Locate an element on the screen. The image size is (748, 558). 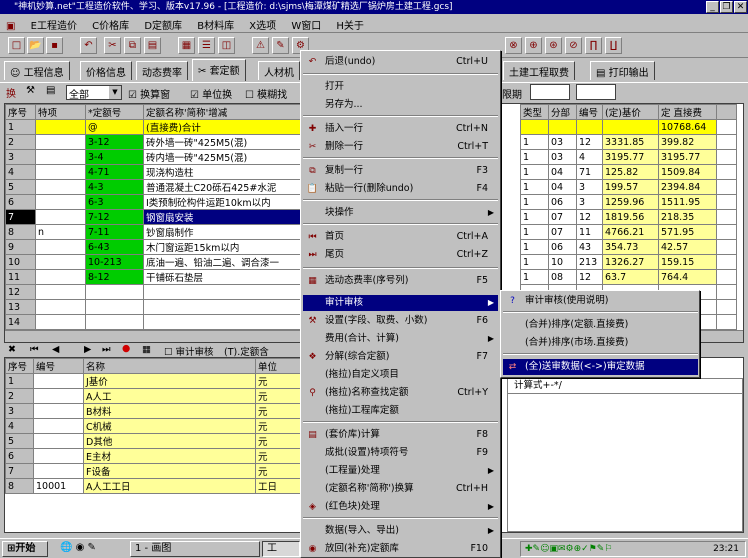
base-price-cell: 3195.77 is located at coordinates (630, 157).